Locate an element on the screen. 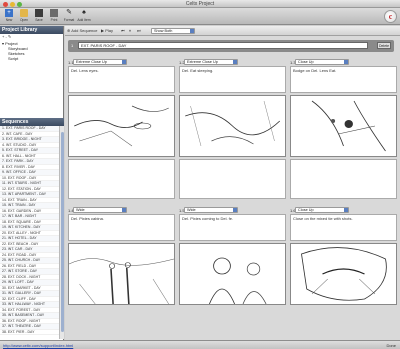  shot-description: Del. Lens eyes. is located at coordinates (121, 79).